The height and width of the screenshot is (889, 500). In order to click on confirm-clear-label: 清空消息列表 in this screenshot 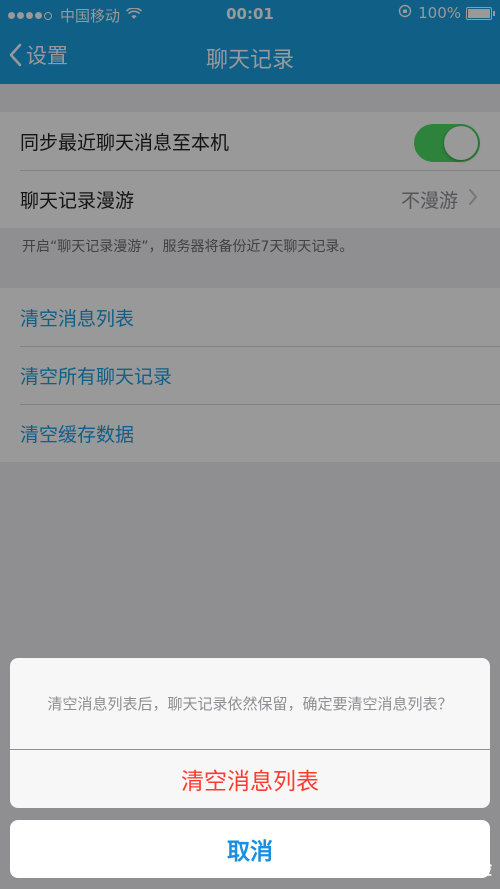, I will do `click(250, 782)`.